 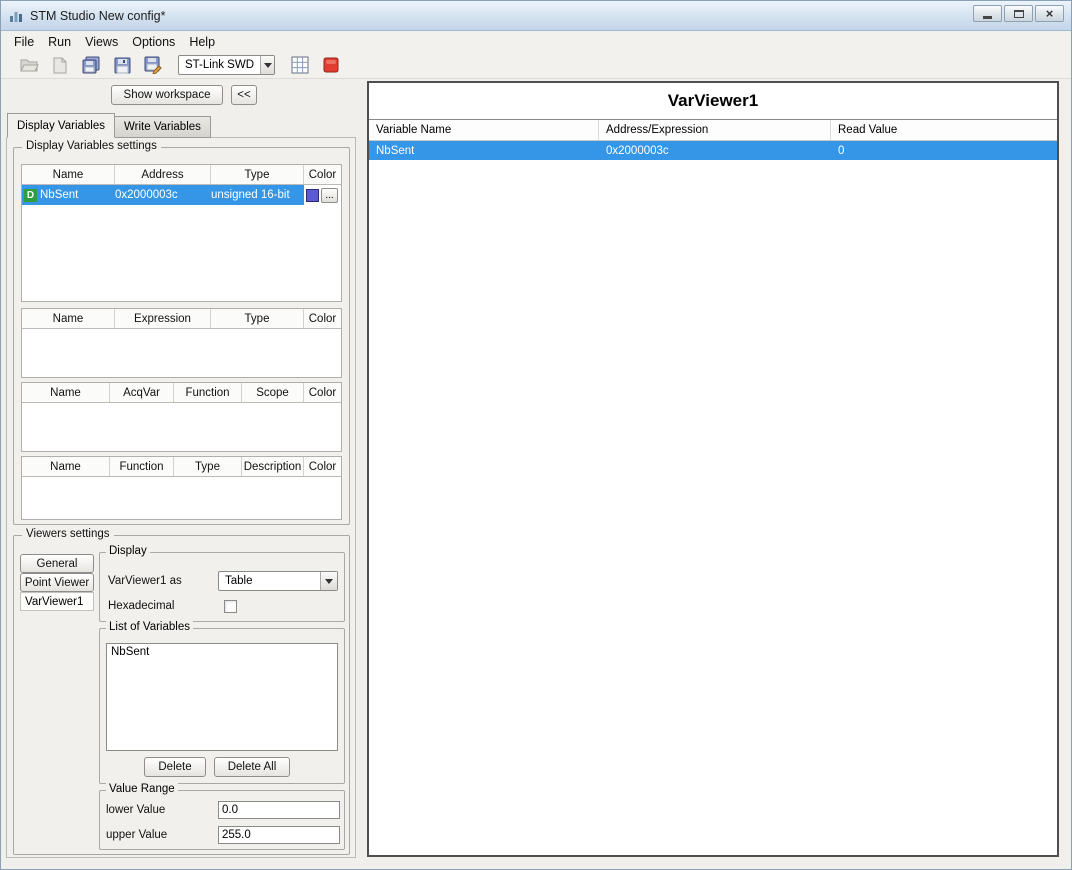 I want to click on upper-value-input, so click(x=279, y=835).